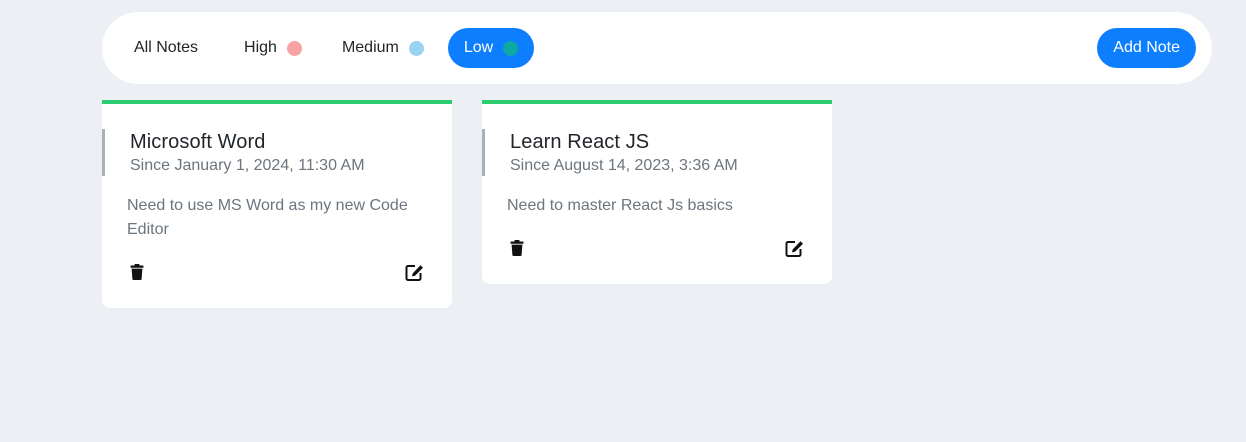  I want to click on note-title: Microsoft Word, so click(198, 142).